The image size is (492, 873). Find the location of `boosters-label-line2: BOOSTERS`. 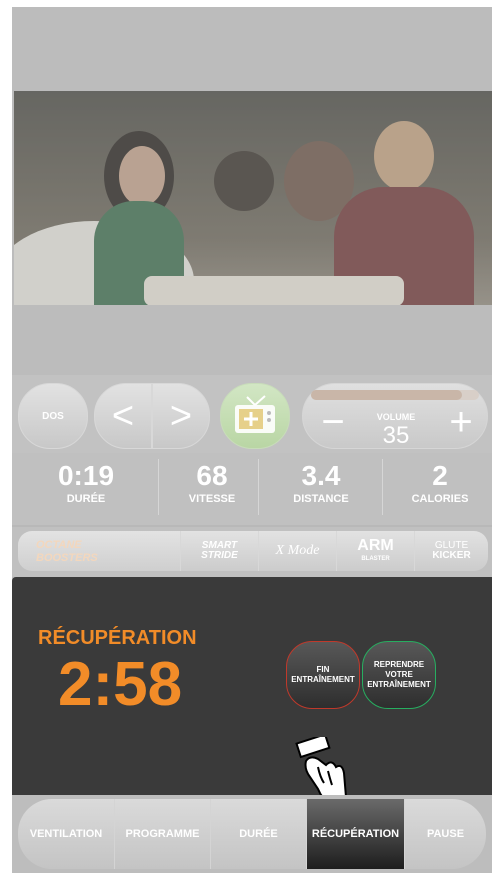

boosters-label-line2: BOOSTERS is located at coordinates (67, 558).